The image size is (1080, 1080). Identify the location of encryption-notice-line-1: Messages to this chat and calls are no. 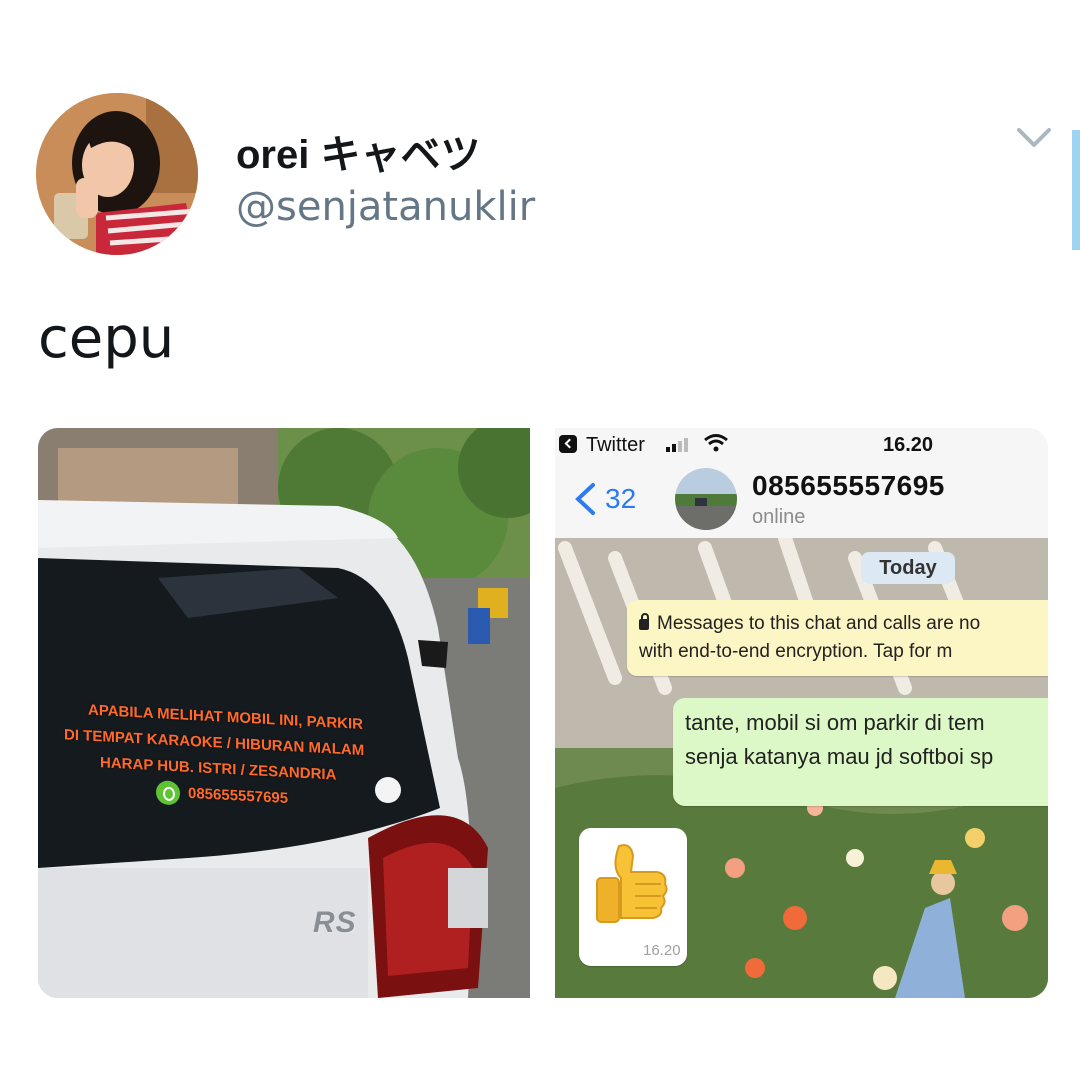
(819, 623).